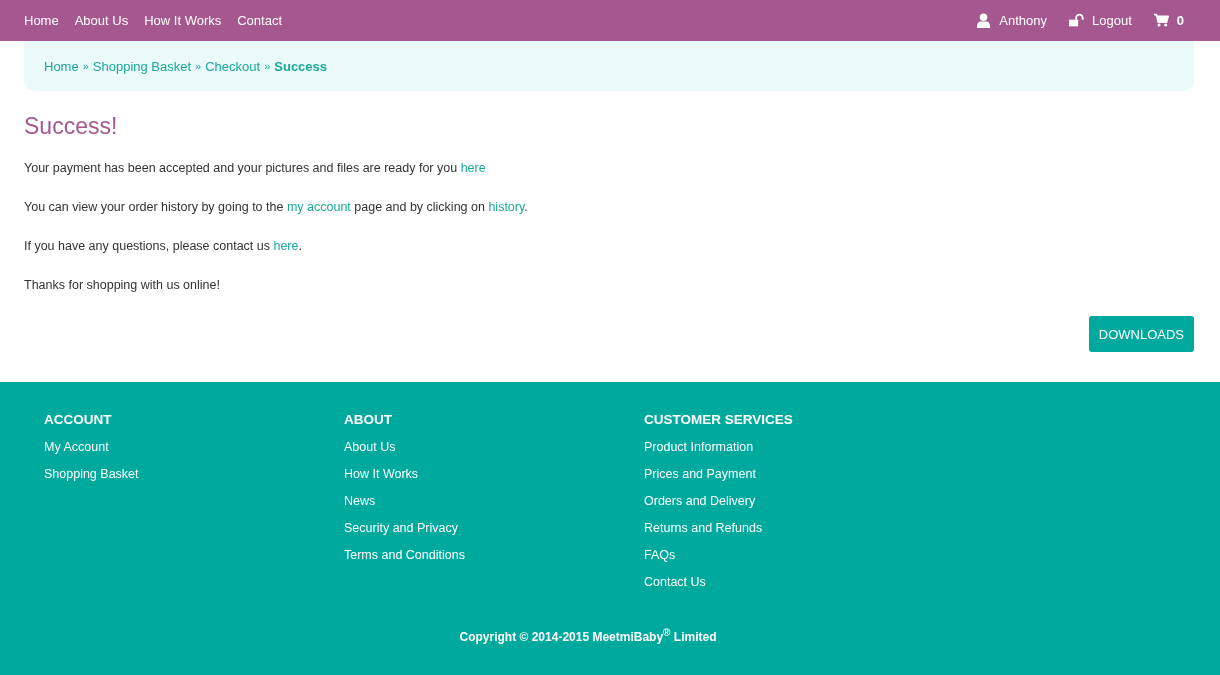  What do you see at coordinates (699, 447) in the screenshot?
I see `footer-link: Product Information` at bounding box center [699, 447].